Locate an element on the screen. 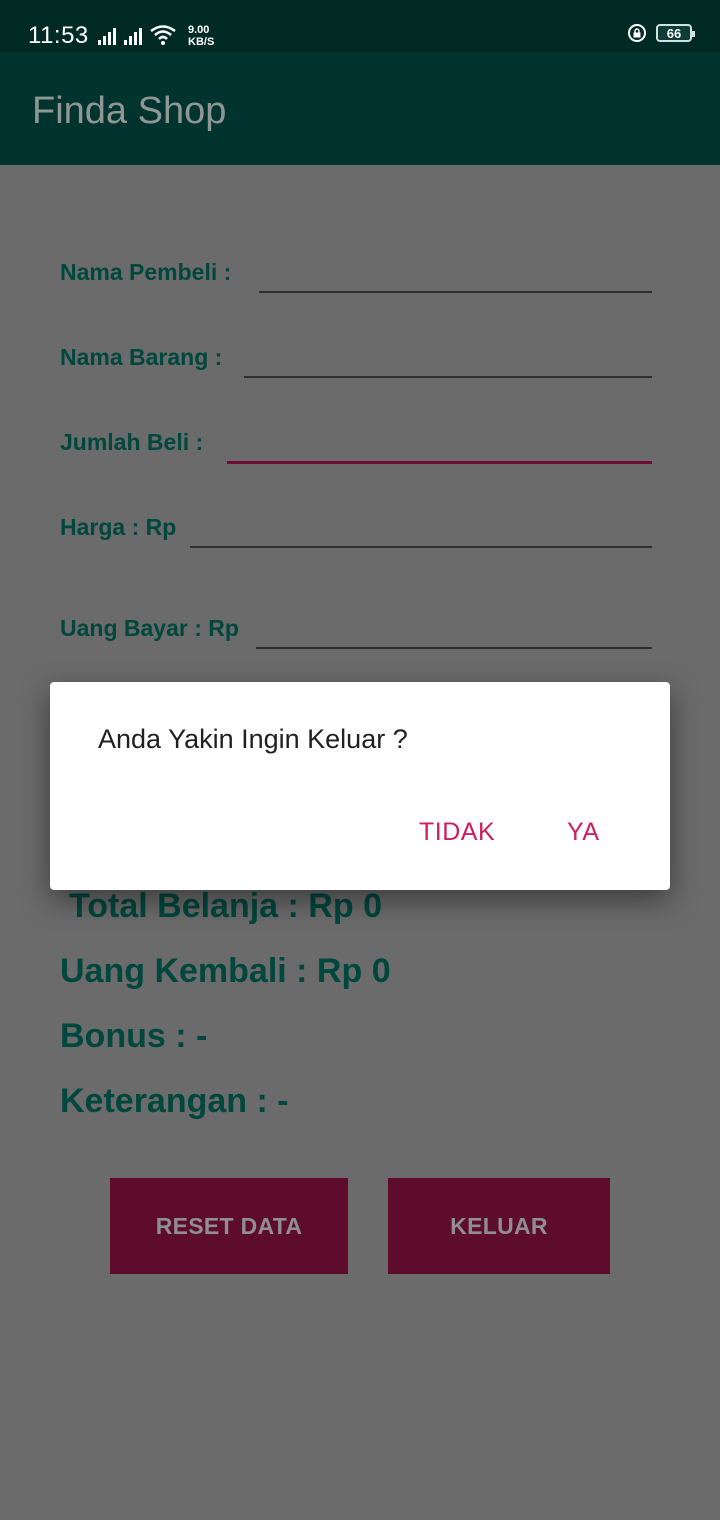  wifi-icon is located at coordinates (163, 35).